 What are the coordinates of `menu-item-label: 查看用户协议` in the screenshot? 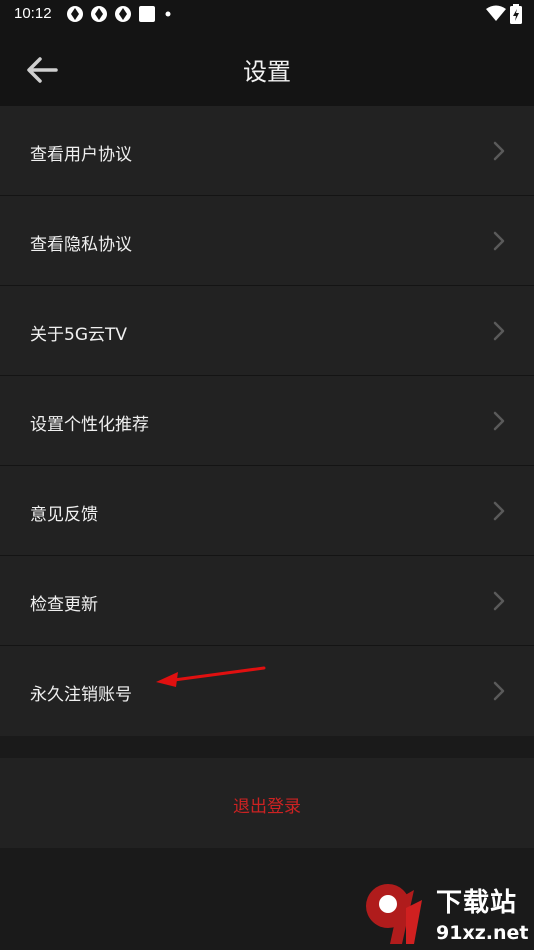 It's located at (81, 155).